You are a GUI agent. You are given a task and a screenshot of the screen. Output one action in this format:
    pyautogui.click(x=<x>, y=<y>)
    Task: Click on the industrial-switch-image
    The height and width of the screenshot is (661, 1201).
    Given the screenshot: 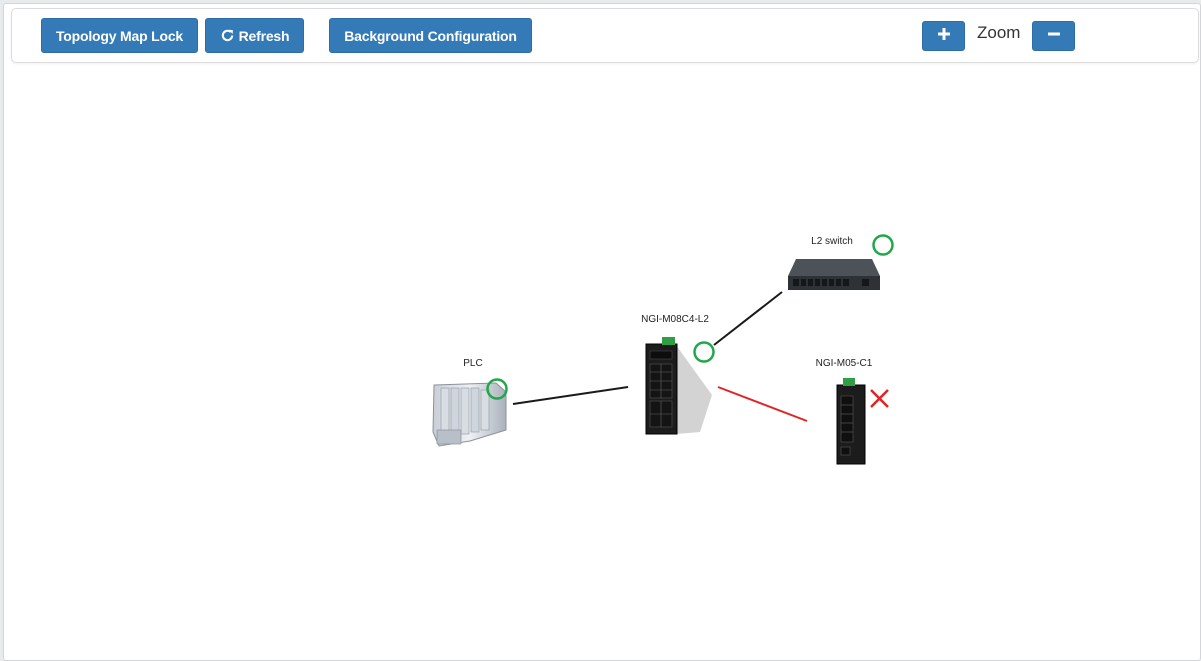 What is the action you would take?
    pyautogui.click(x=678, y=386)
    